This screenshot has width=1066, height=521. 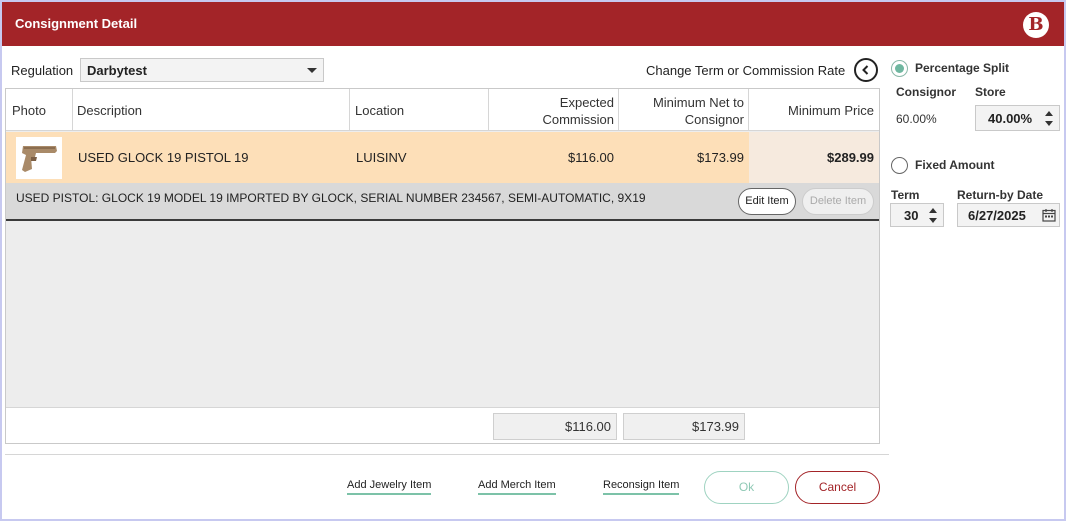 I want to click on store-percentage-stepper: 40.00%, so click(x=1017, y=118).